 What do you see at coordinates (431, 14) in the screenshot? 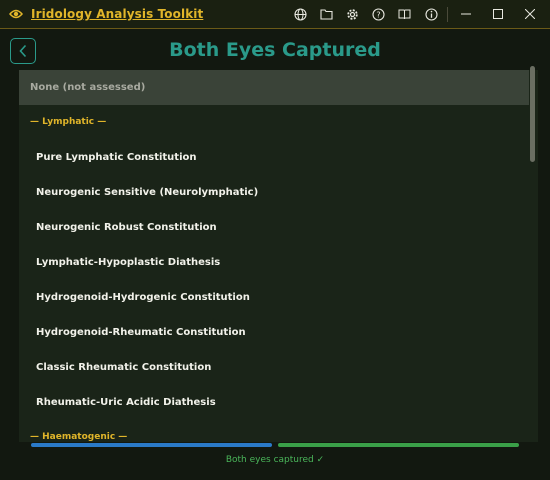
I see `info-icon` at bounding box center [431, 14].